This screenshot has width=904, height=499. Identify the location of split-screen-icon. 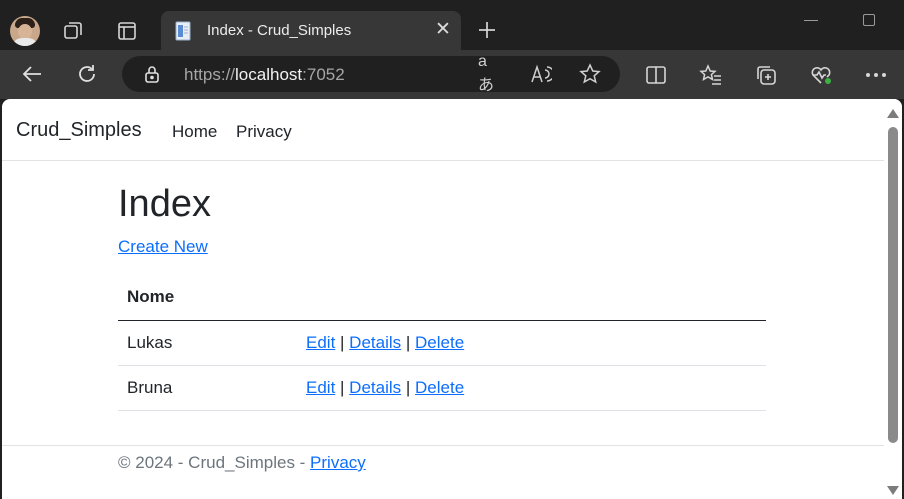
(656, 75).